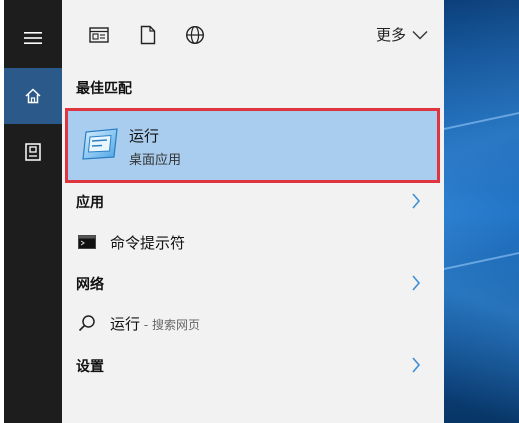 Image resolution: width=519 pixels, height=423 pixels. Describe the element at coordinates (252, 145) in the screenshot. I see `best-match-run-app: 运行 桌面应用` at that location.